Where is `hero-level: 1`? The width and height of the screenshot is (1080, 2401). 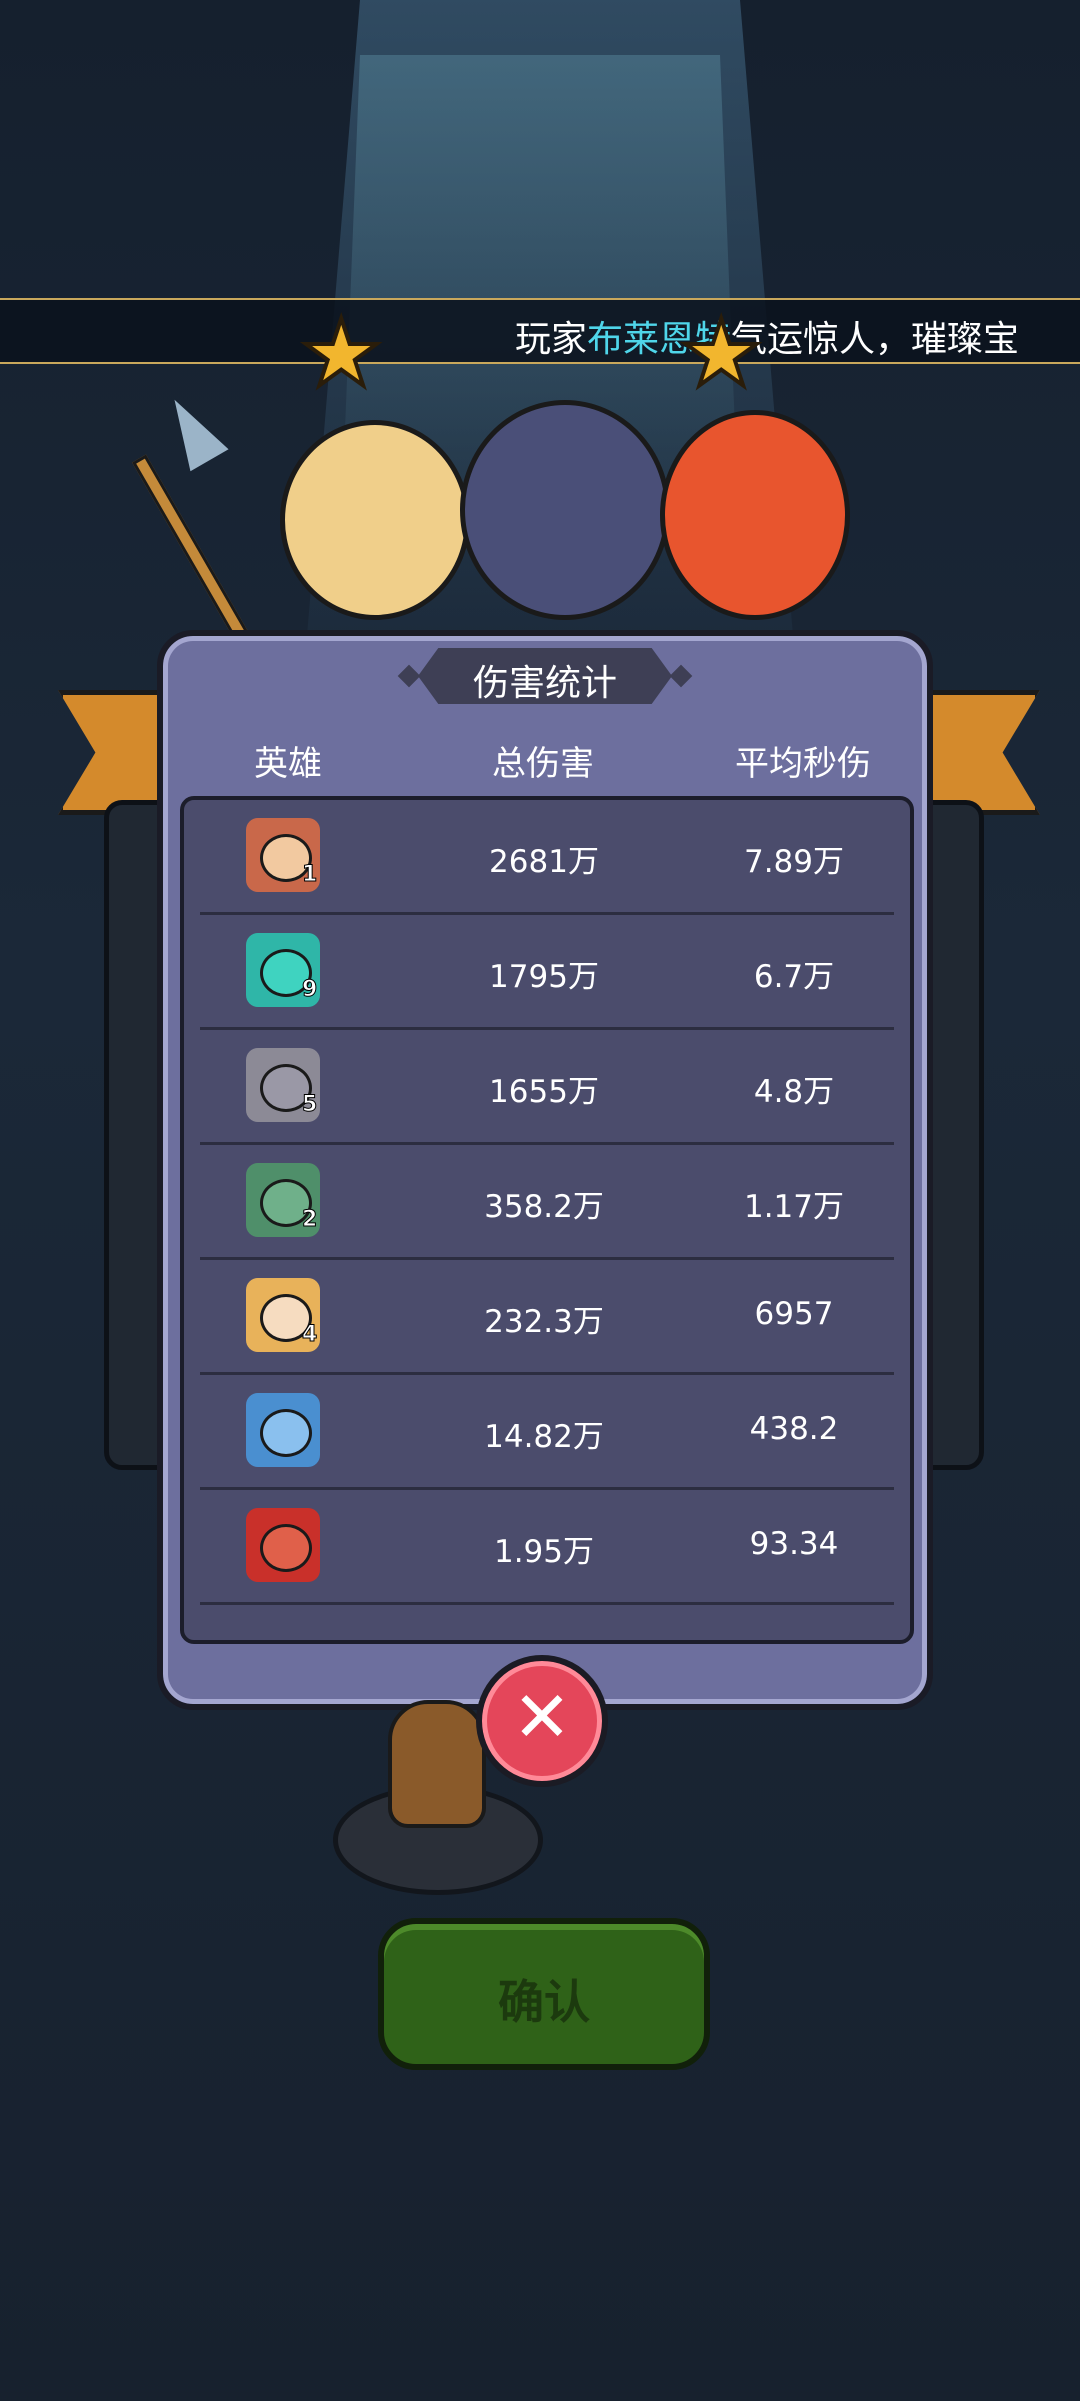
hero-level: 1 is located at coordinates (309, 875).